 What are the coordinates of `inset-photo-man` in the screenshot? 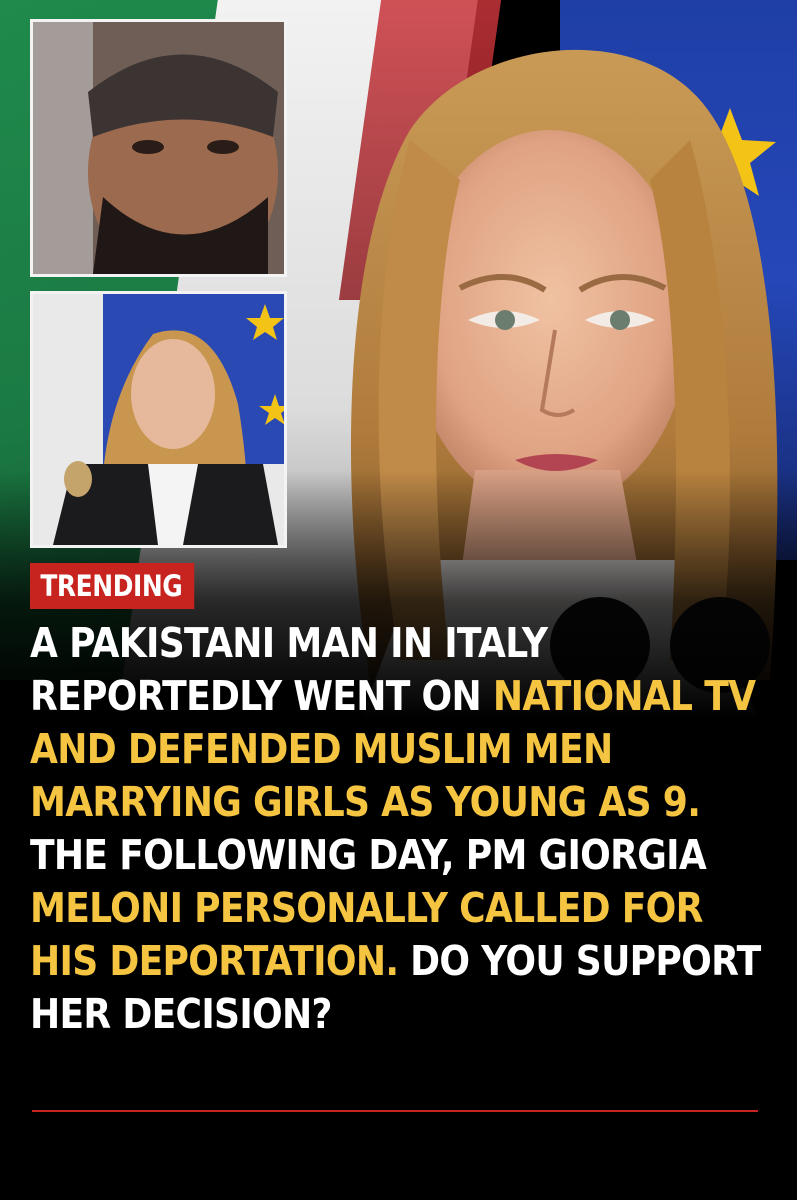 It's located at (158, 148).